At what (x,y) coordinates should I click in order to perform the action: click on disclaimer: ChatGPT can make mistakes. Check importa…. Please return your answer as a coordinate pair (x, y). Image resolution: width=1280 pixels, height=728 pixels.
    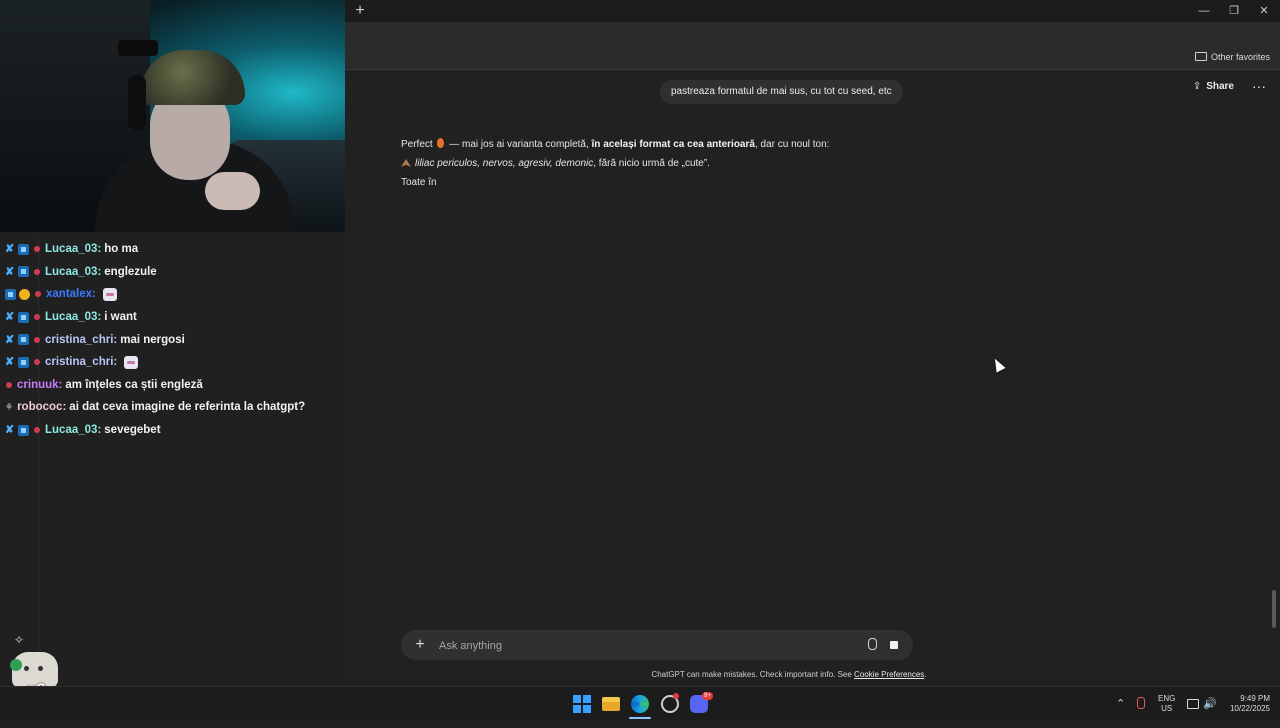
    Looking at the image, I should click on (789, 674).